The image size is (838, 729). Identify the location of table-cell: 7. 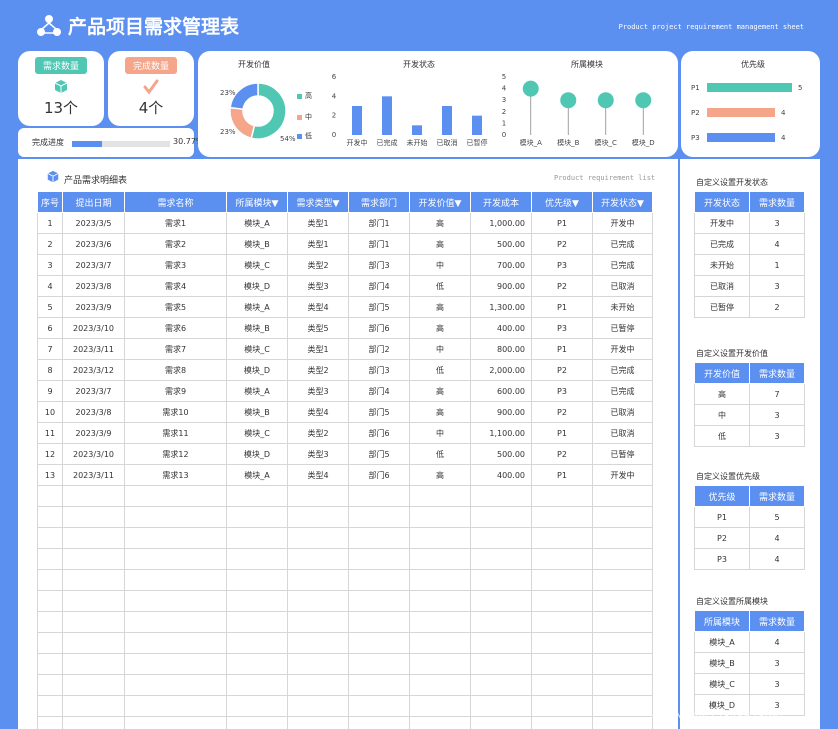
(50, 349).